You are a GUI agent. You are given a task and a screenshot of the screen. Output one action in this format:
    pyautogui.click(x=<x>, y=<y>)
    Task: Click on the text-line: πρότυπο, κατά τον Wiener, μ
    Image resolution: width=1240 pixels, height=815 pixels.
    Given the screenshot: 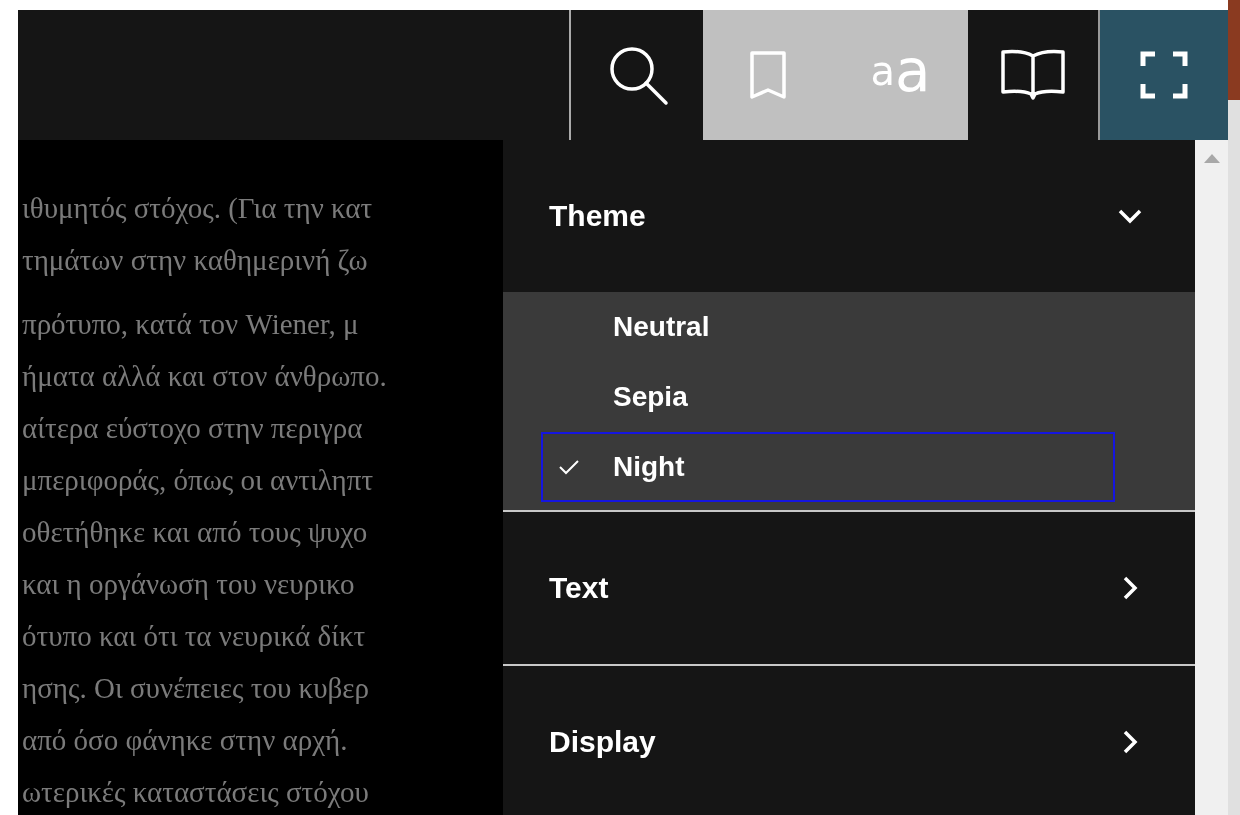 What is the action you would take?
    pyautogui.click(x=191, y=324)
    